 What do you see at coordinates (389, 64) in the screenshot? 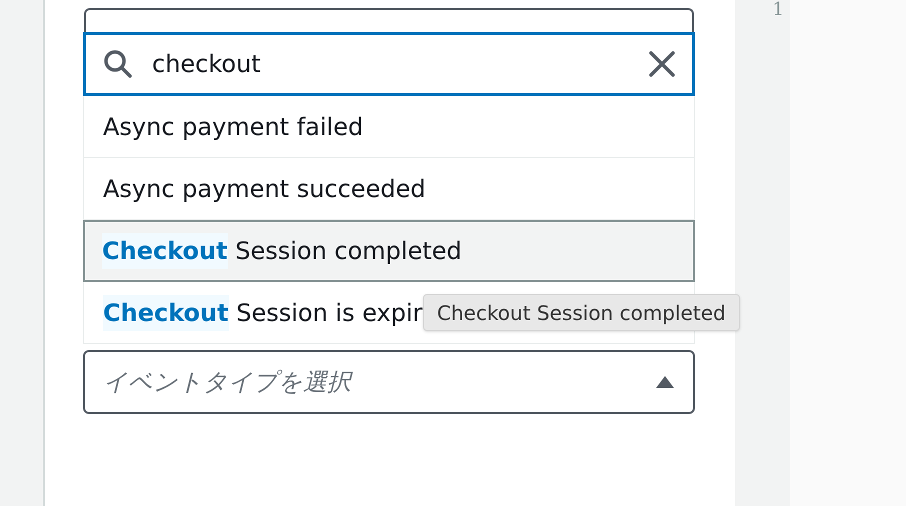
I see `search-field: checkout` at bounding box center [389, 64].